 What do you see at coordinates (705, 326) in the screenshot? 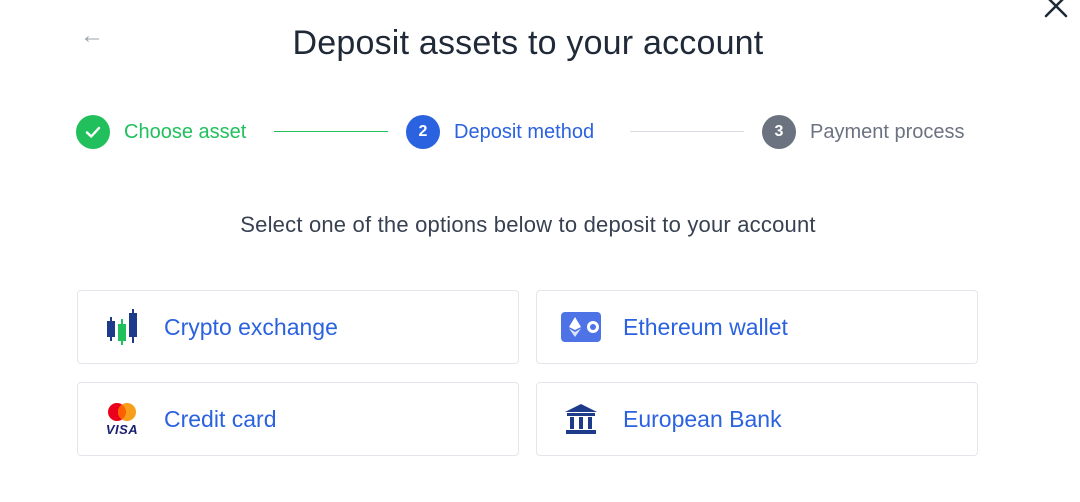
I see `option-label: Ethereum wallet` at bounding box center [705, 326].